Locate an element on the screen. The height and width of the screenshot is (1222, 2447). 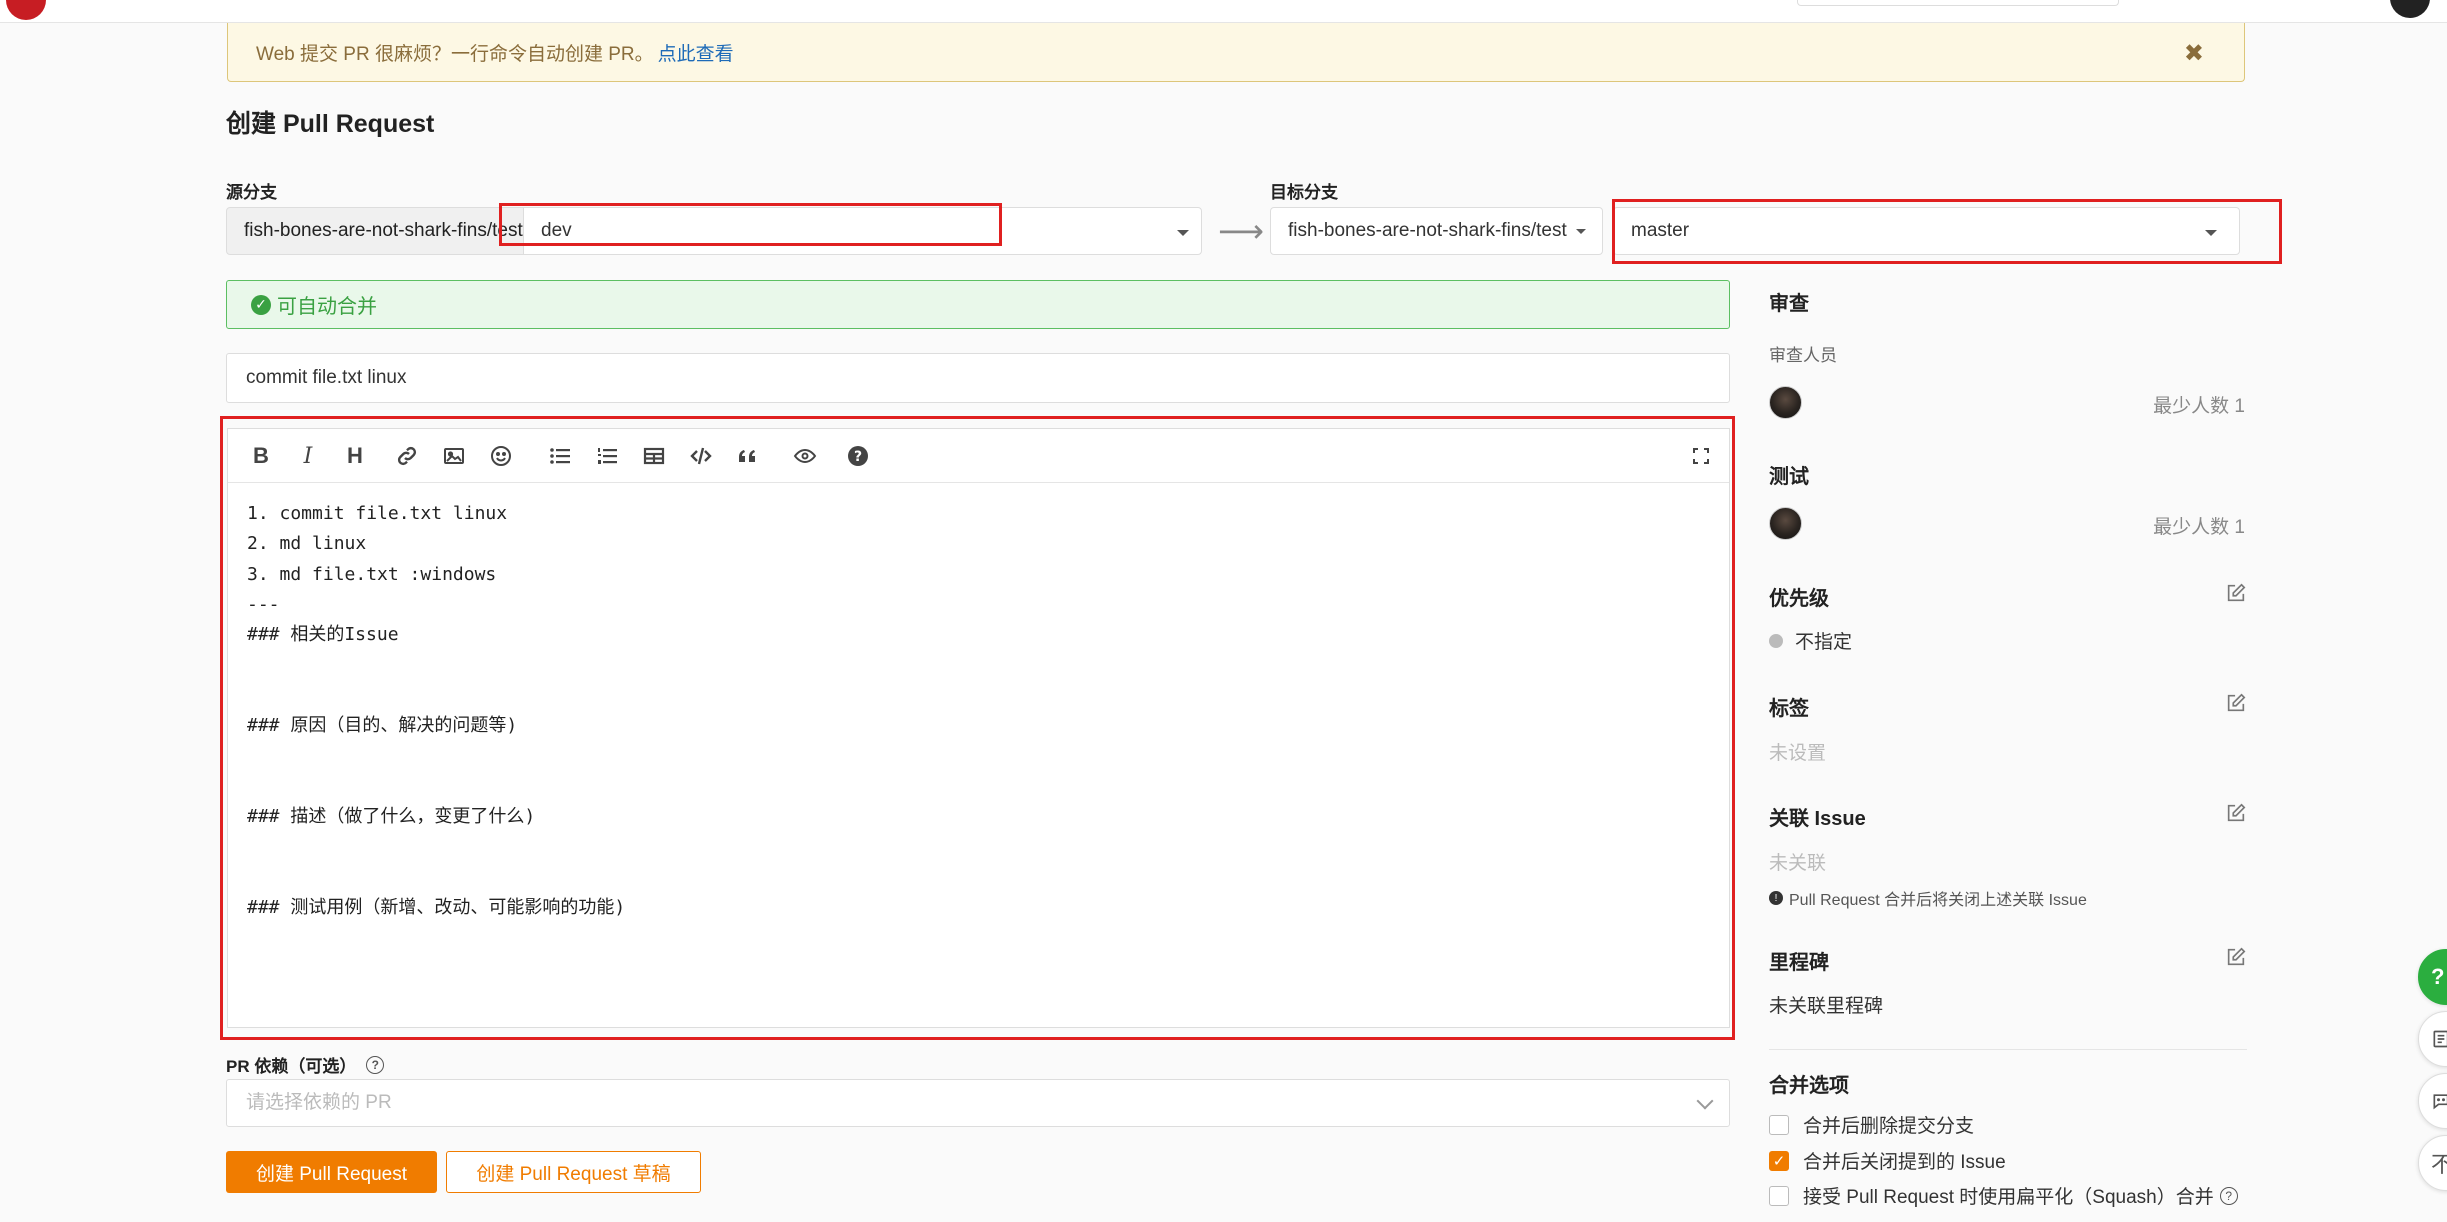
option-label: 合并后删除提交分支 is located at coordinates (1889, 1126).